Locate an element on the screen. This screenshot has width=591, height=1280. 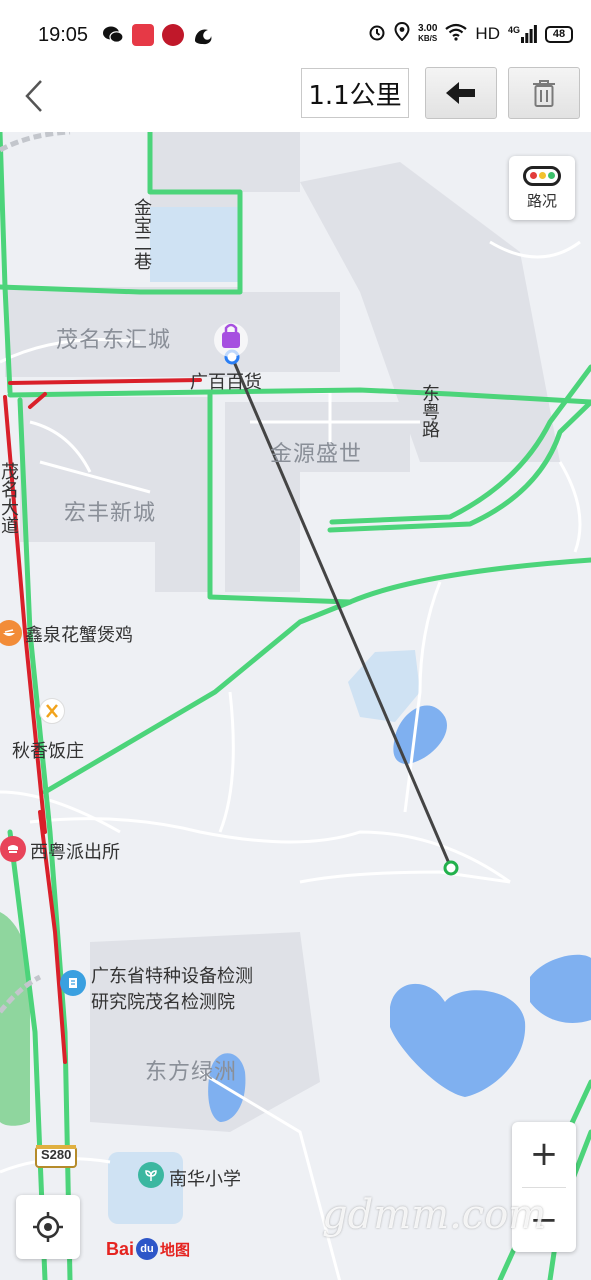
poi-label-inspect-line2: 研究院茂名检测院 is located at coordinates (163, 1001).